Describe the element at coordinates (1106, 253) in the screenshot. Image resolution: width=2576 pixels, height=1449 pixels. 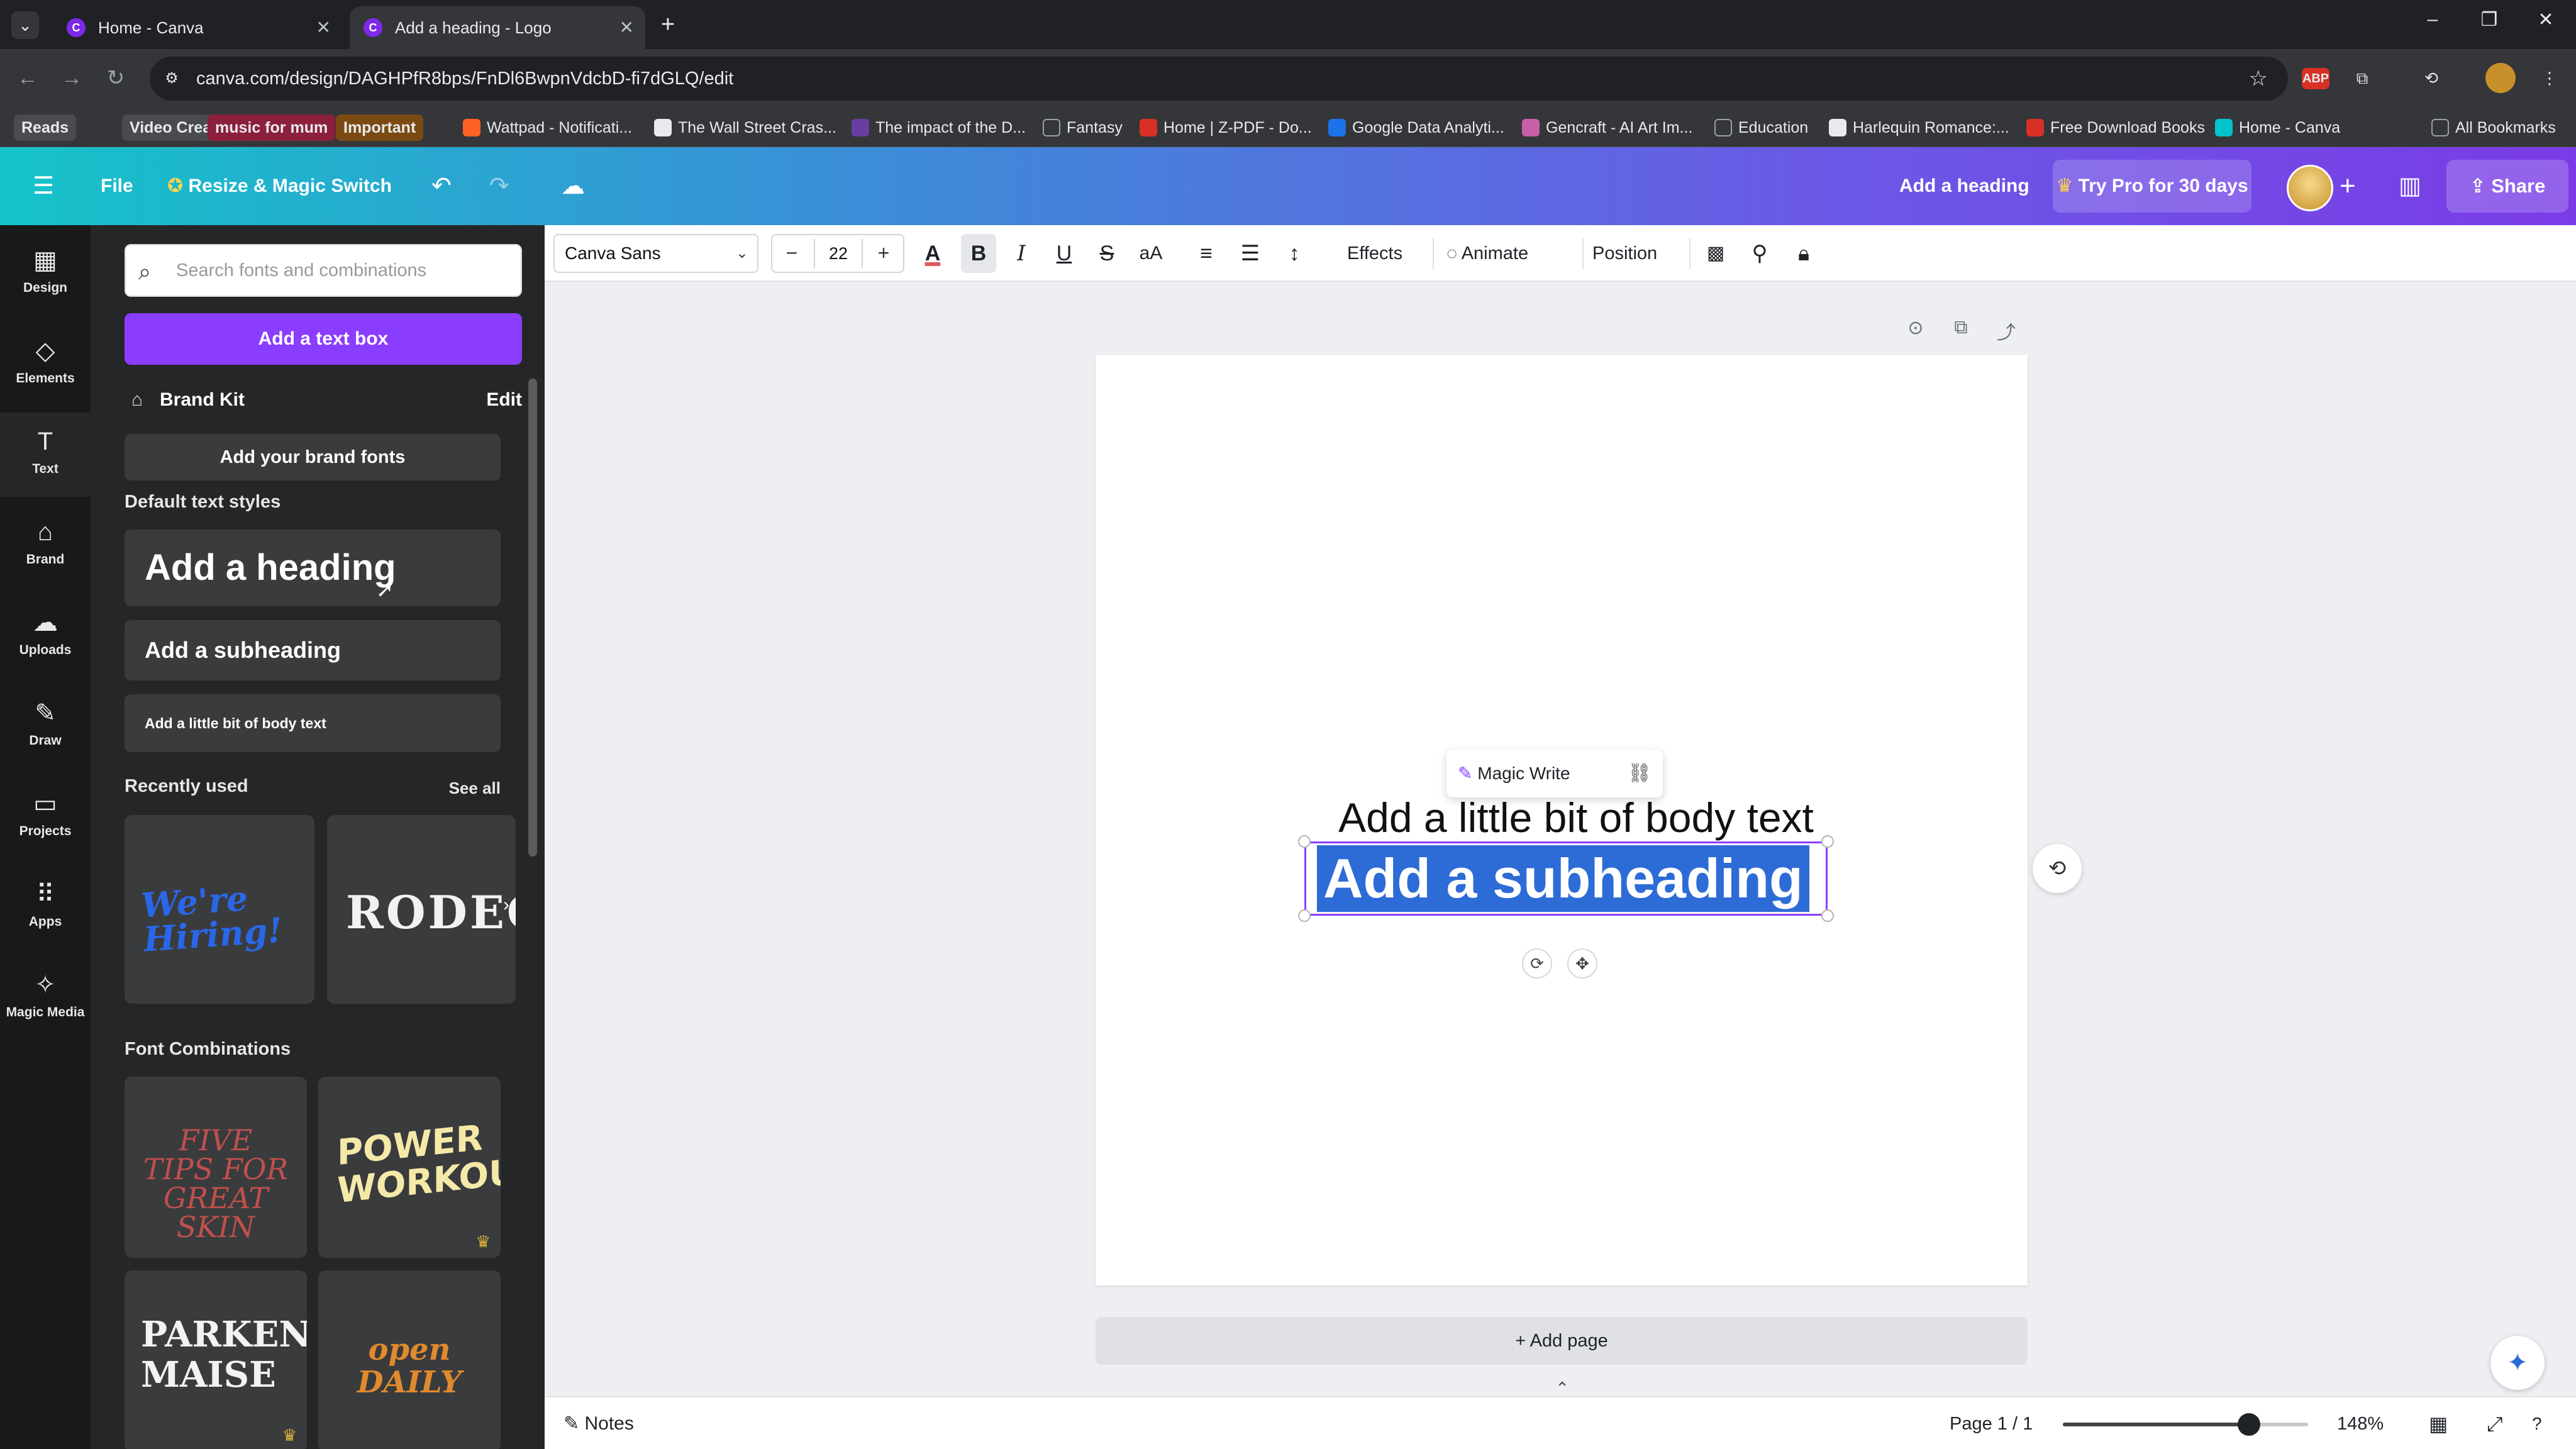
I see `strikethrough-icon: S` at that location.